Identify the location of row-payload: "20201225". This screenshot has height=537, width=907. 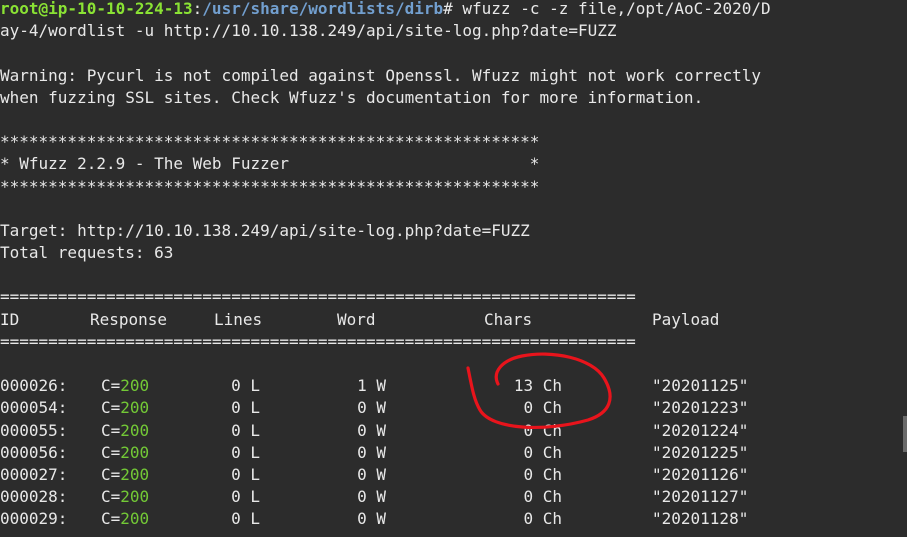
(700, 452).